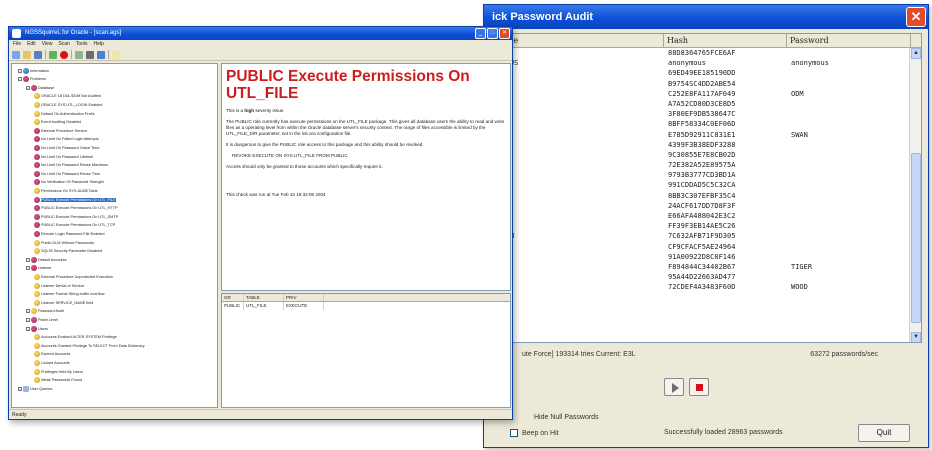 The height and width of the screenshot is (450, 932). Describe the element at coordinates (63, 156) in the screenshot. I see `tree-item: No Limit On Password Lifetime` at that location.